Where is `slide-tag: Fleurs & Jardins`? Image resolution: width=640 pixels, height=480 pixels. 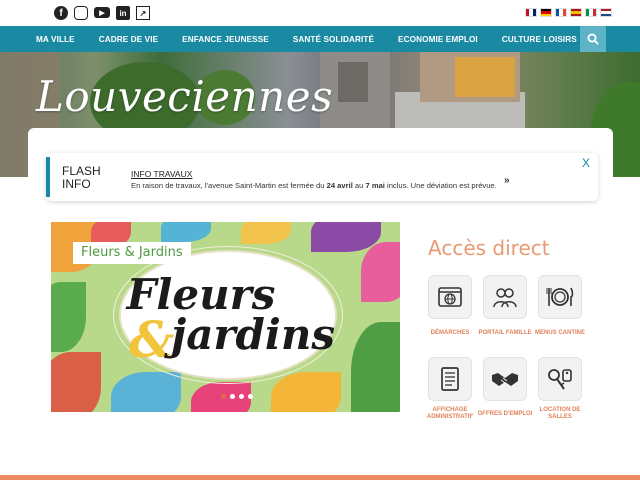 slide-tag: Fleurs & Jardins is located at coordinates (132, 253).